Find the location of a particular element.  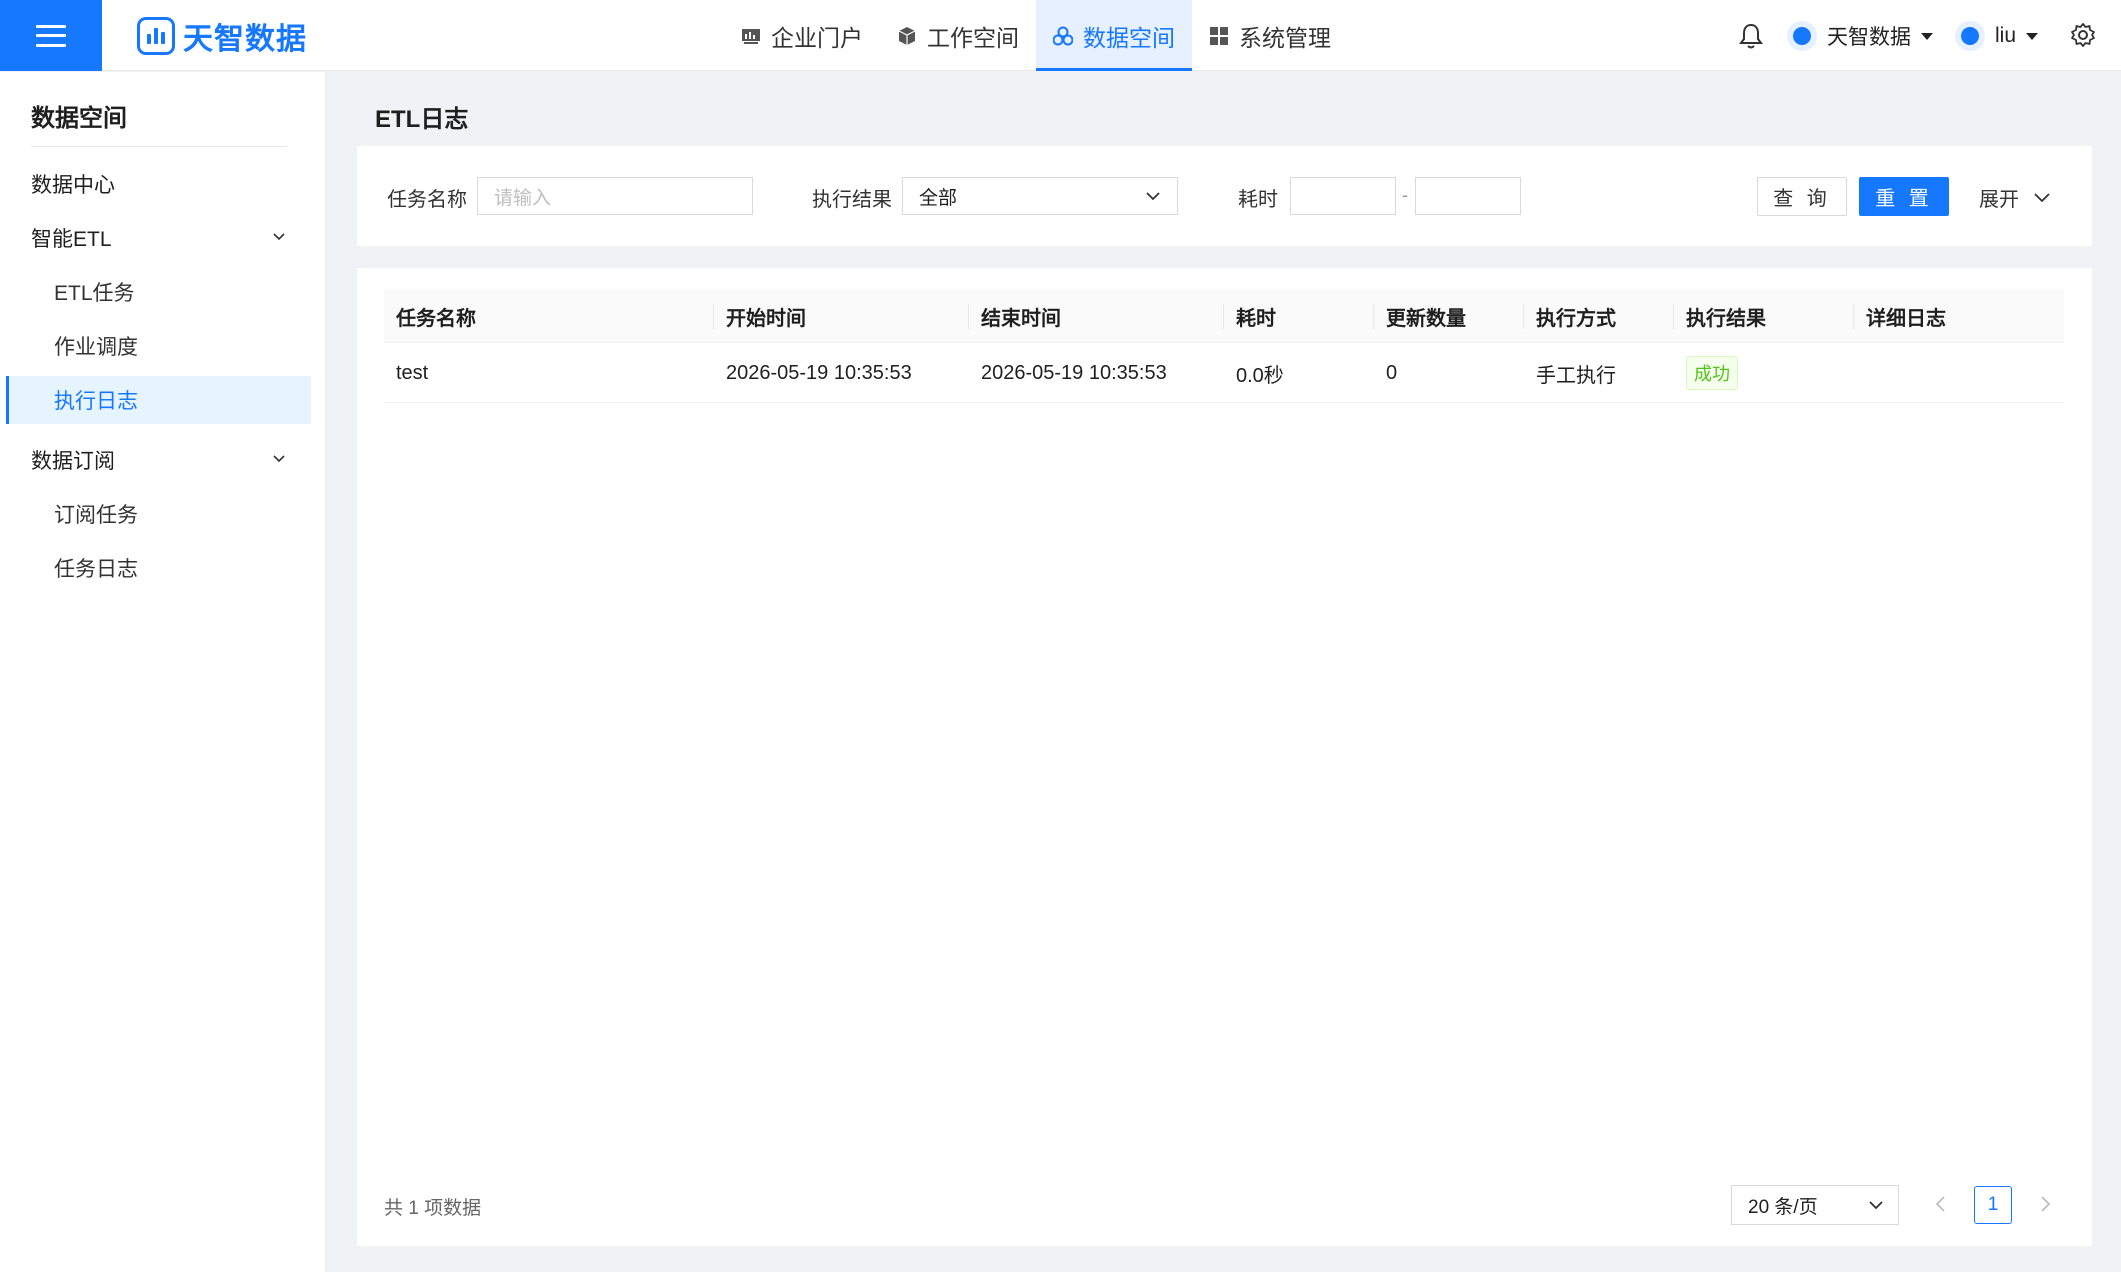

nav-label: 数据空间 is located at coordinates (1129, 37).